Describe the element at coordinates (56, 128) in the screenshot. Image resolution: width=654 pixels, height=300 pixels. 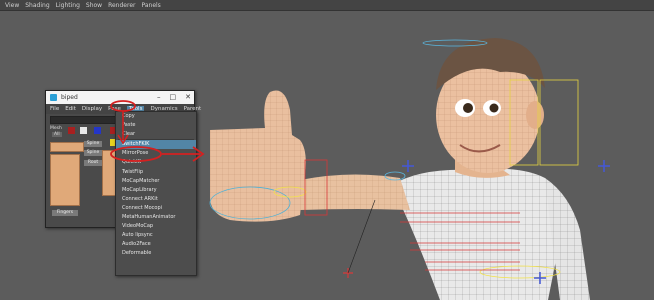
I see `mesh-label: Mesh` at that location.